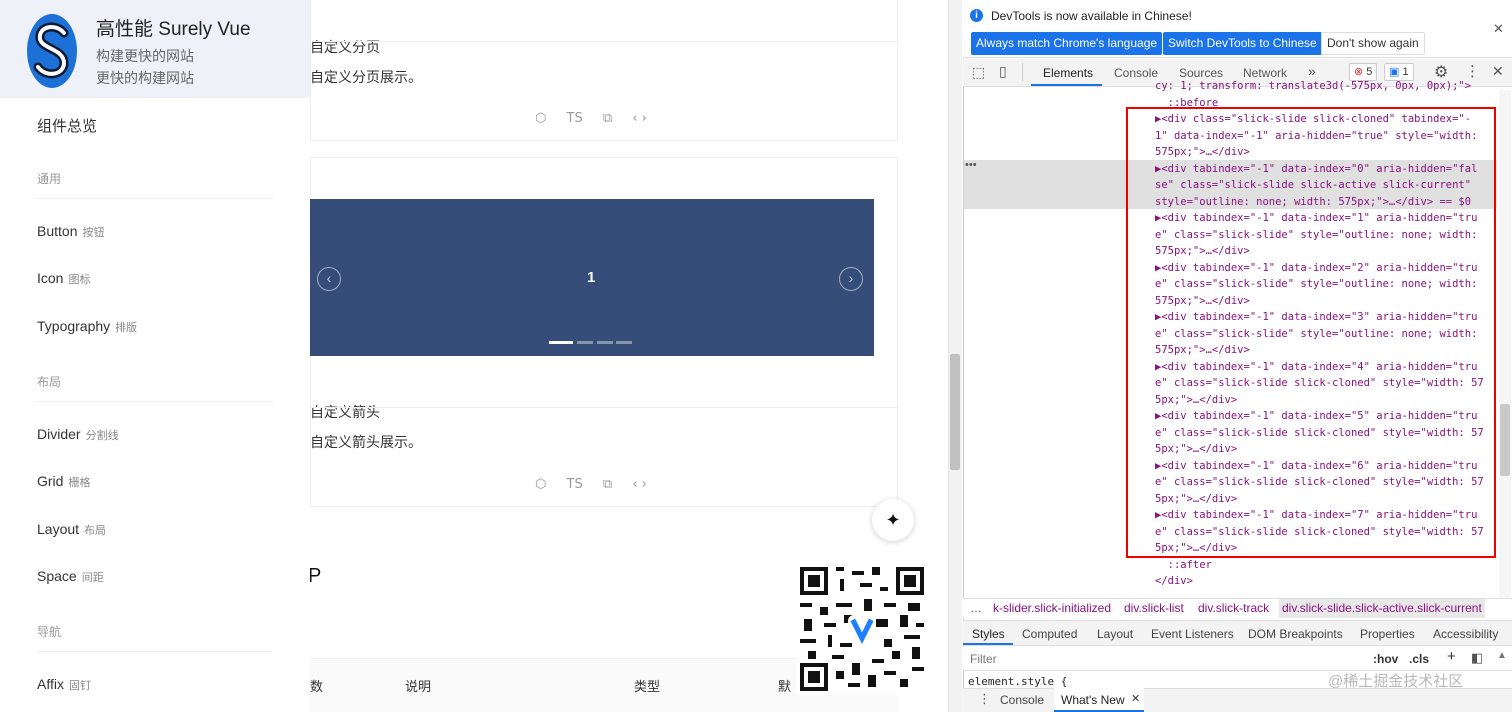  I want to click on nav-item-label: Grid, so click(50, 481).